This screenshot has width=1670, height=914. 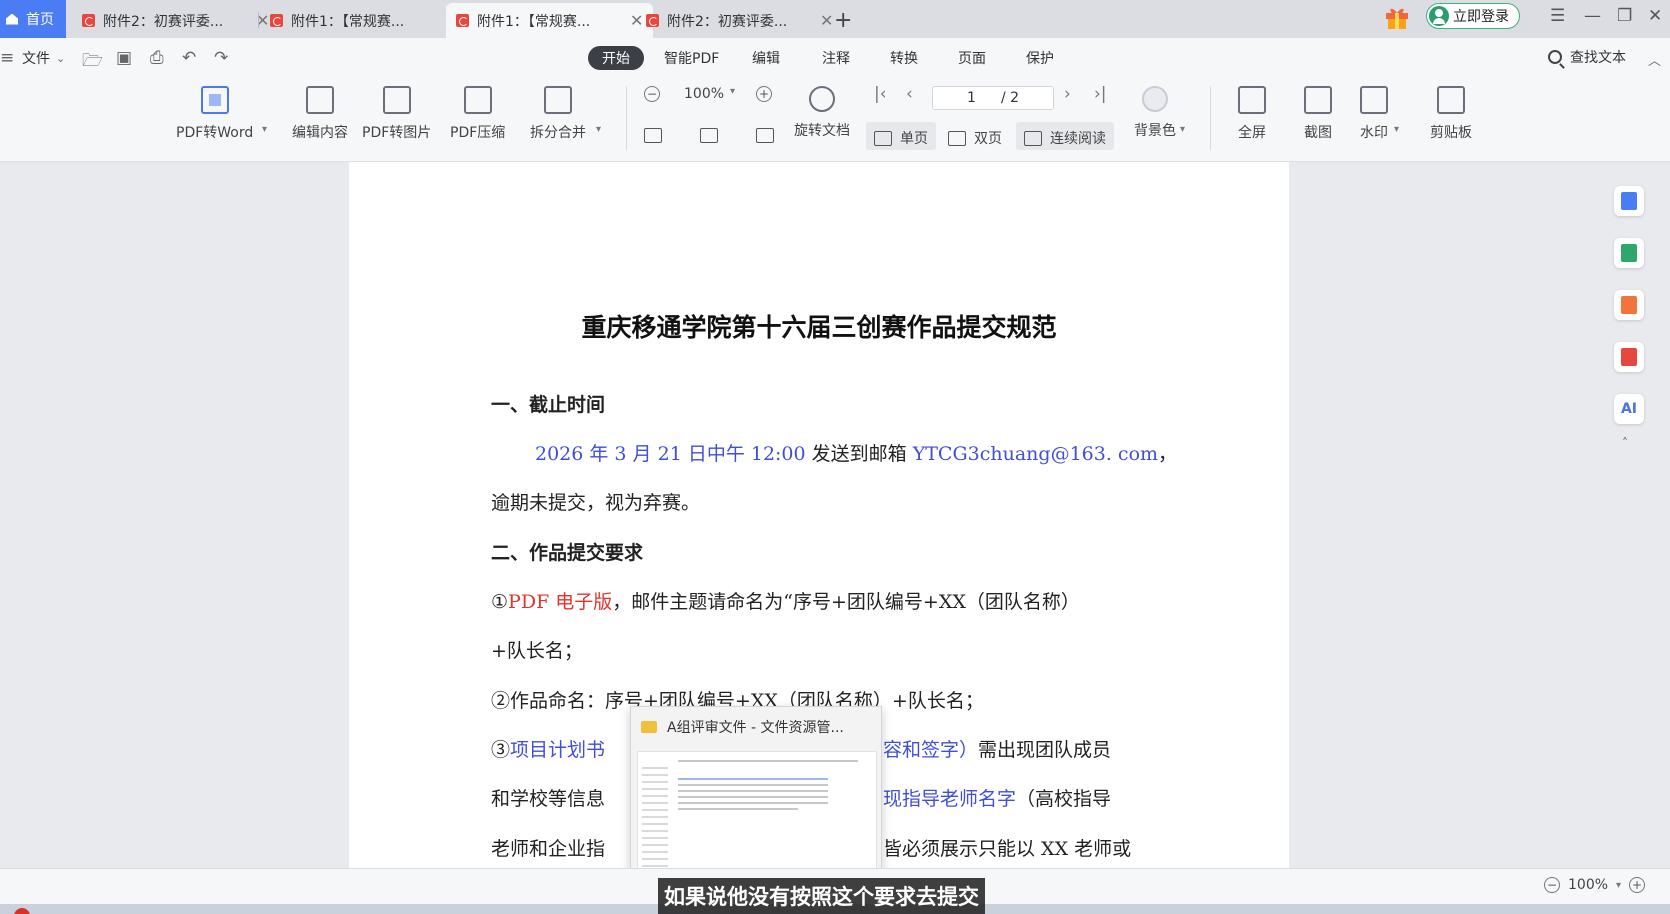 I want to click on tab-edit: 编辑, so click(x=766, y=58).